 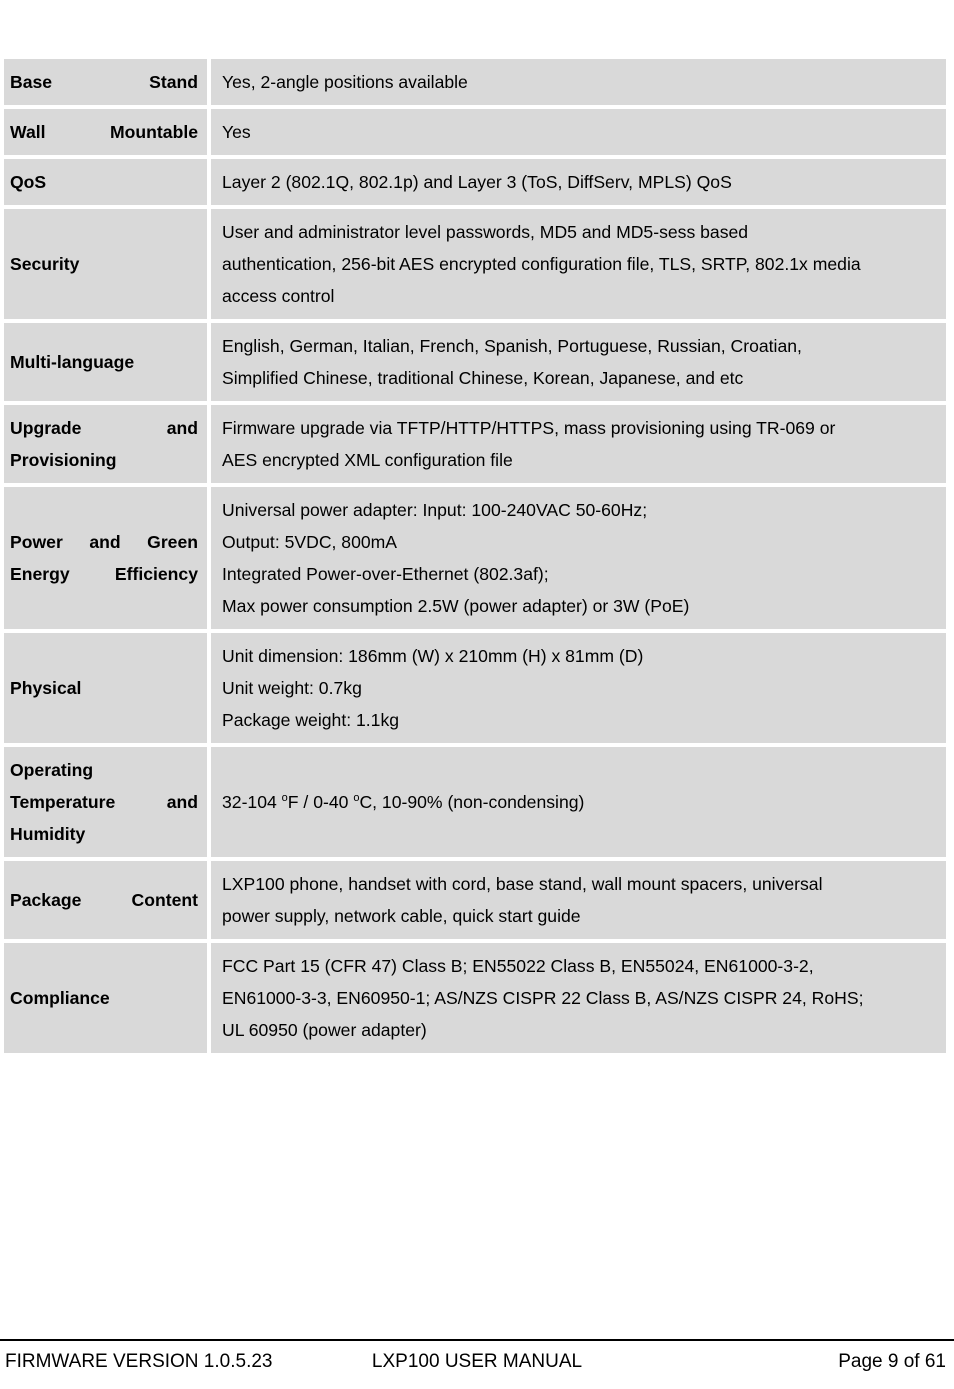 What do you see at coordinates (105, 182) in the screenshot?
I see `row-label-cell: QoS` at bounding box center [105, 182].